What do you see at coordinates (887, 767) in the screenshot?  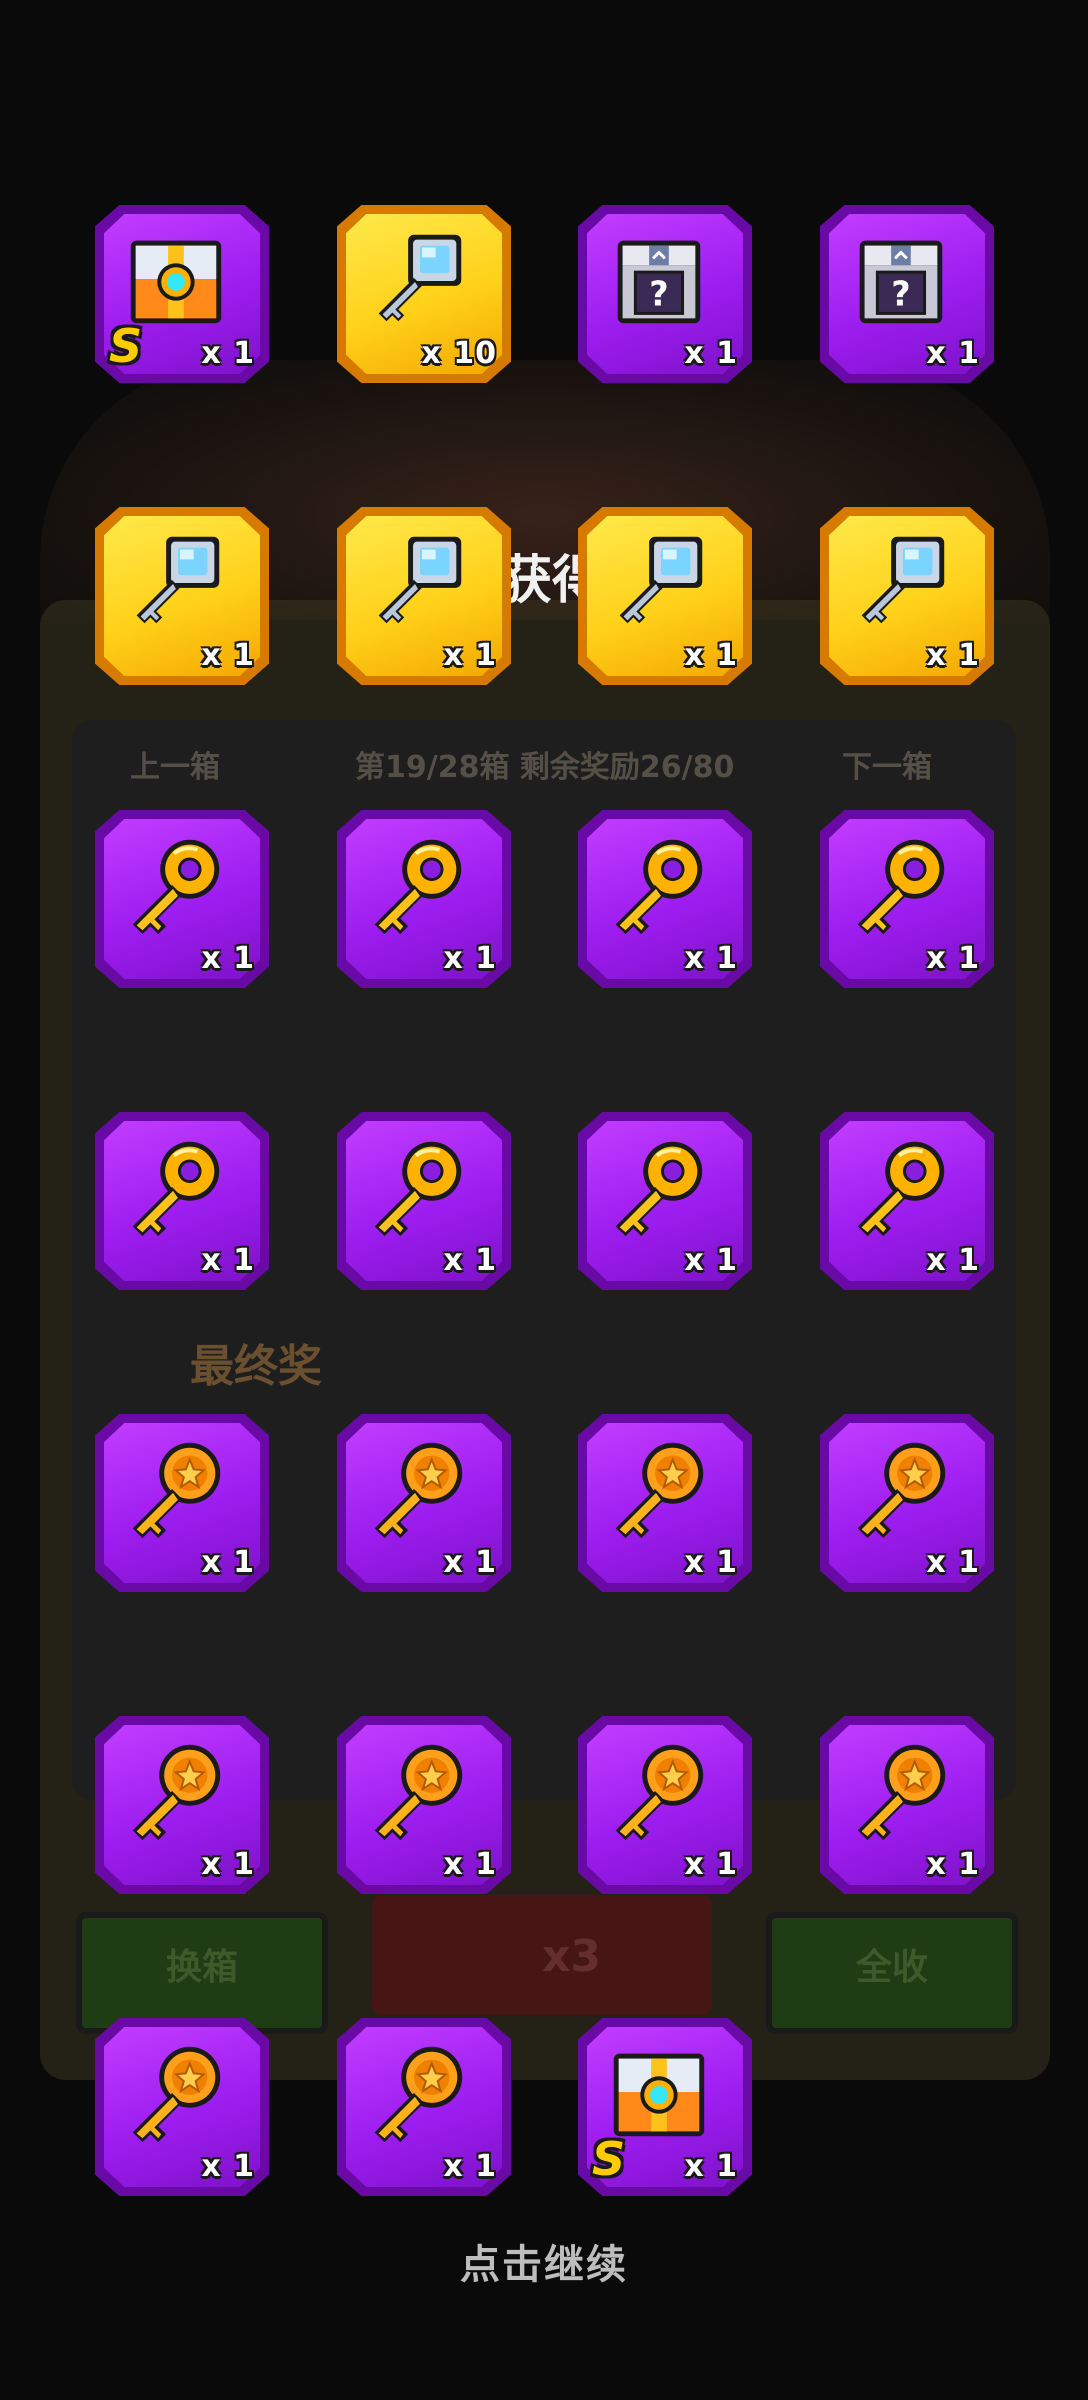 I see `next-box-label: 下一箱` at bounding box center [887, 767].